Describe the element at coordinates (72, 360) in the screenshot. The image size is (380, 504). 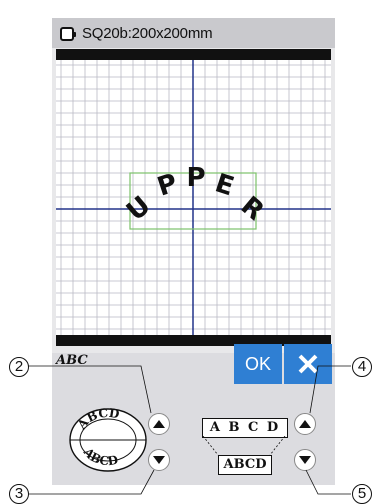
I see `abc-text-icon: ABC` at that location.